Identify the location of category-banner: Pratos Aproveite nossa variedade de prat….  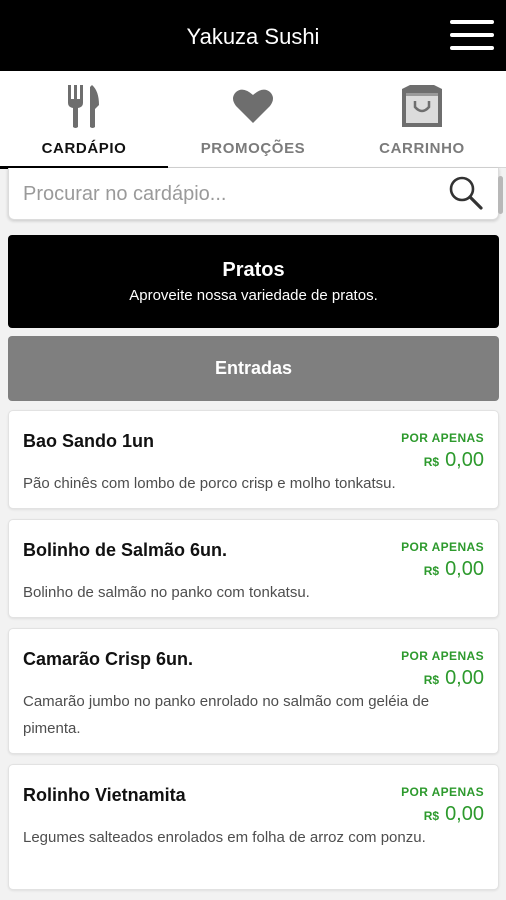
(253, 281).